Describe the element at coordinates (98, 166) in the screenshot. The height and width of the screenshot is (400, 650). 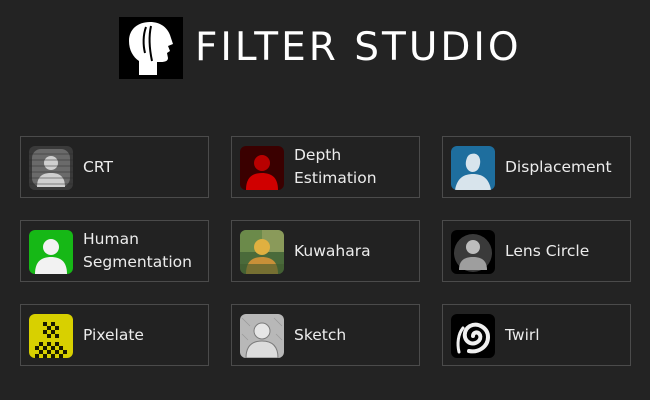
I see `filter-label: CRT` at that location.